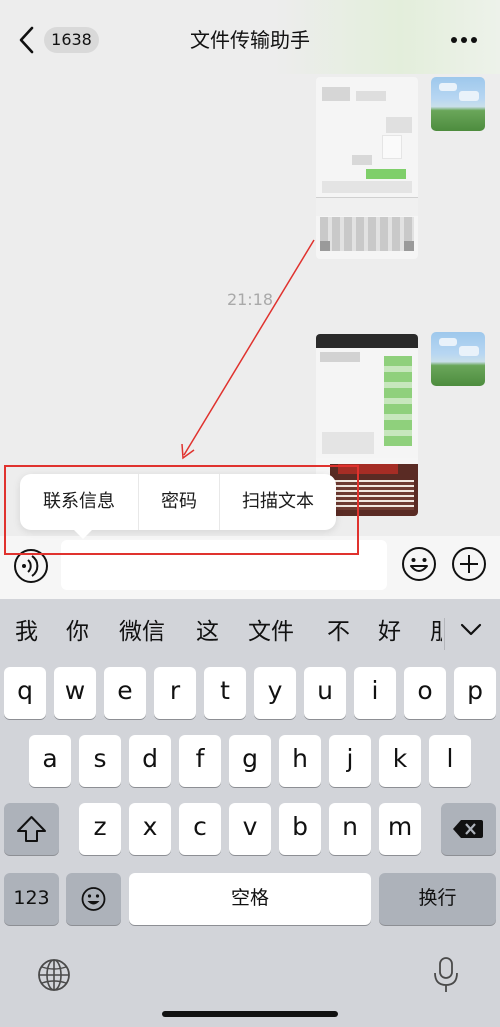 Image resolution: width=500 pixels, height=1027 pixels. Describe the element at coordinates (338, 632) in the screenshot. I see `candidate-word: 不` at that location.